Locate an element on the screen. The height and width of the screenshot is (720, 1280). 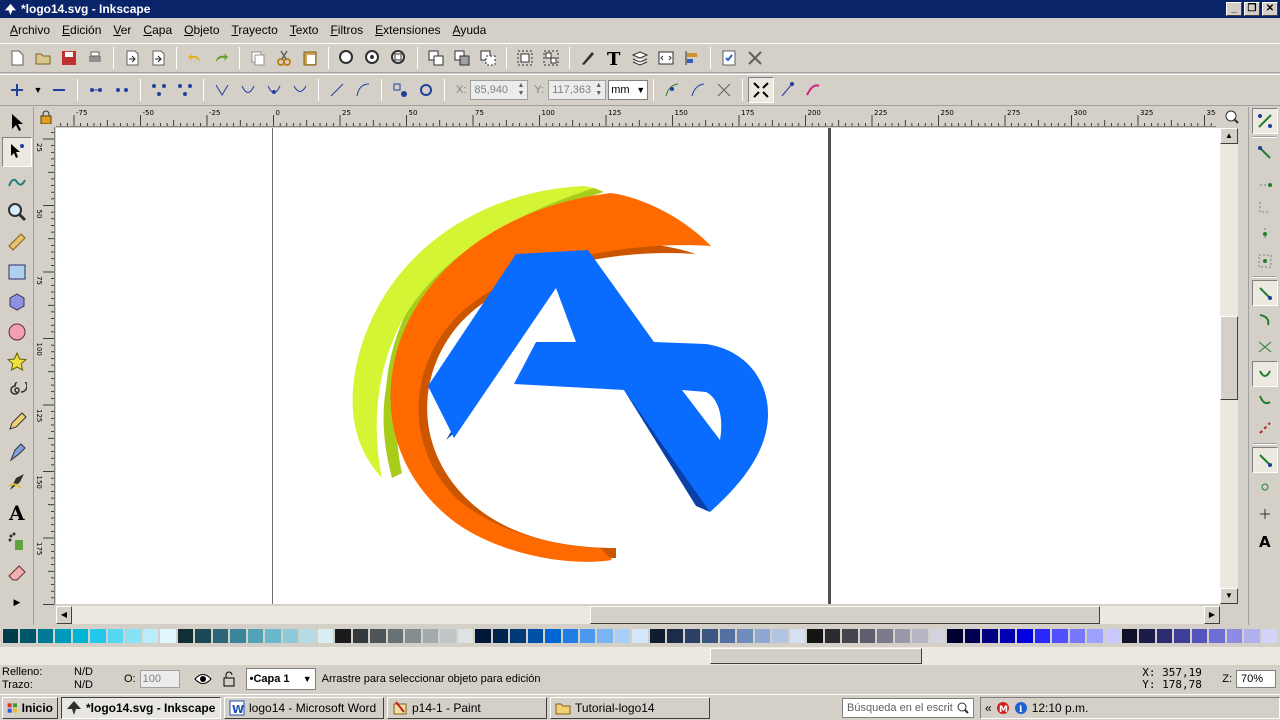
palette-scroll-thumb is located at coordinates (816, 656).